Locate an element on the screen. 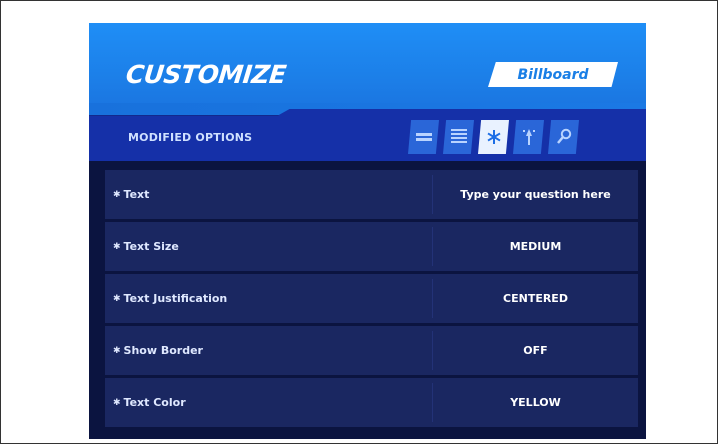 This screenshot has width=718, height=444. option-label: Text is located at coordinates (136, 194).